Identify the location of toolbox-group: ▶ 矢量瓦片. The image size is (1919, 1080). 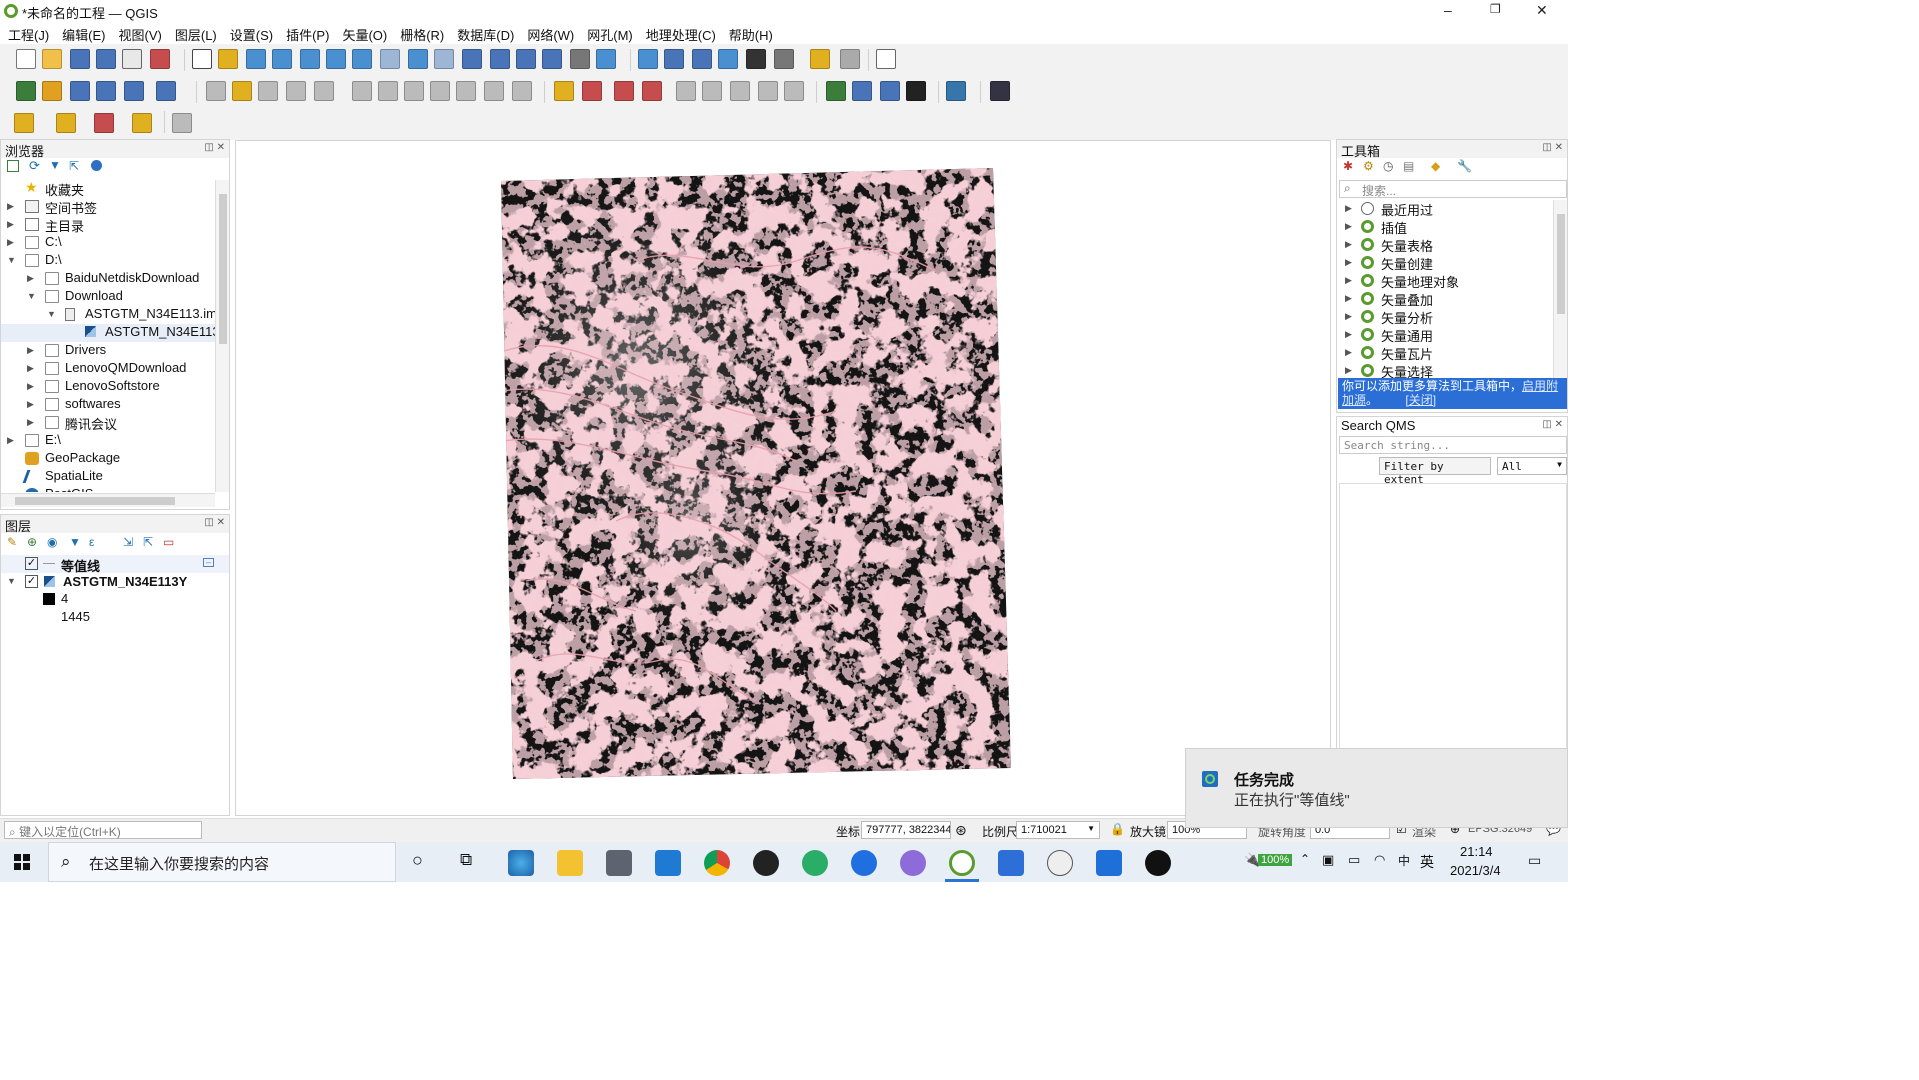
(1445, 353).